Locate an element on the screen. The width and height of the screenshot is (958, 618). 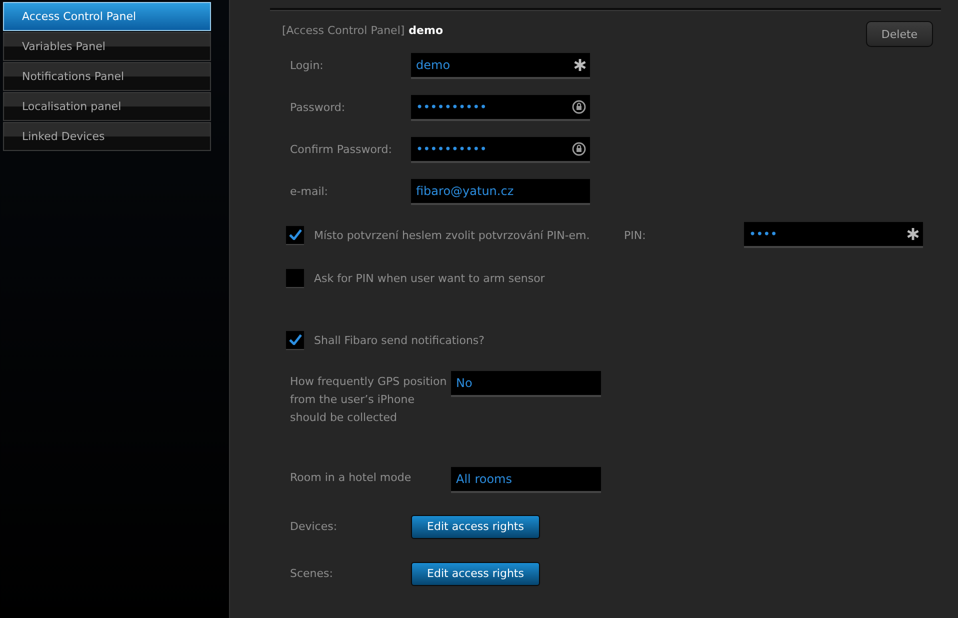
select-field: All rooms is located at coordinates (526, 480).